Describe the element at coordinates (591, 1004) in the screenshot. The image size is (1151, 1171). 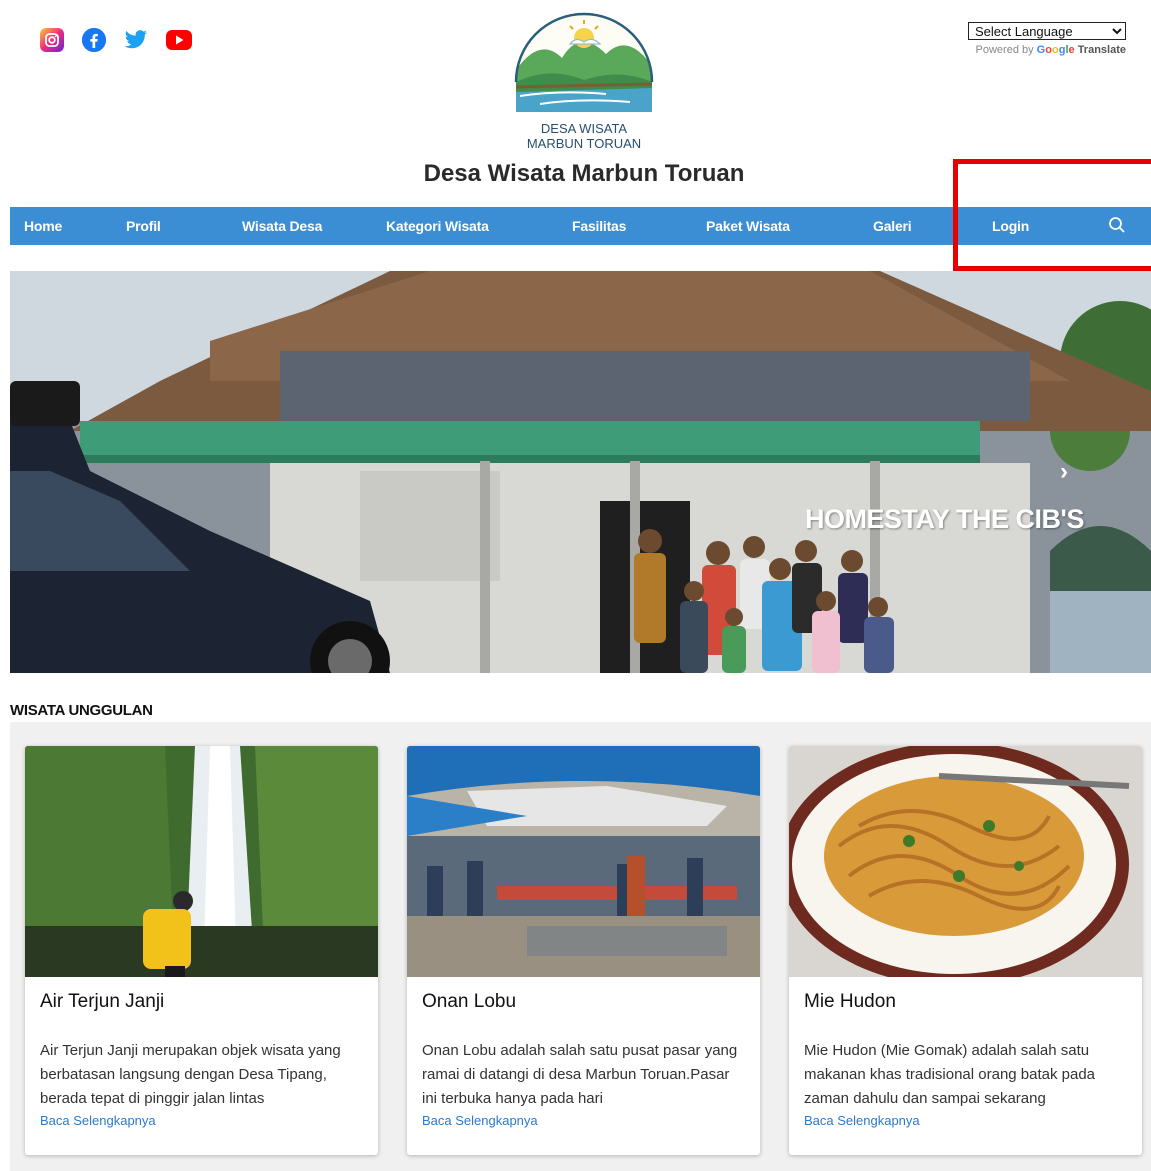
I see `card-title: Onan Lobu` at that location.